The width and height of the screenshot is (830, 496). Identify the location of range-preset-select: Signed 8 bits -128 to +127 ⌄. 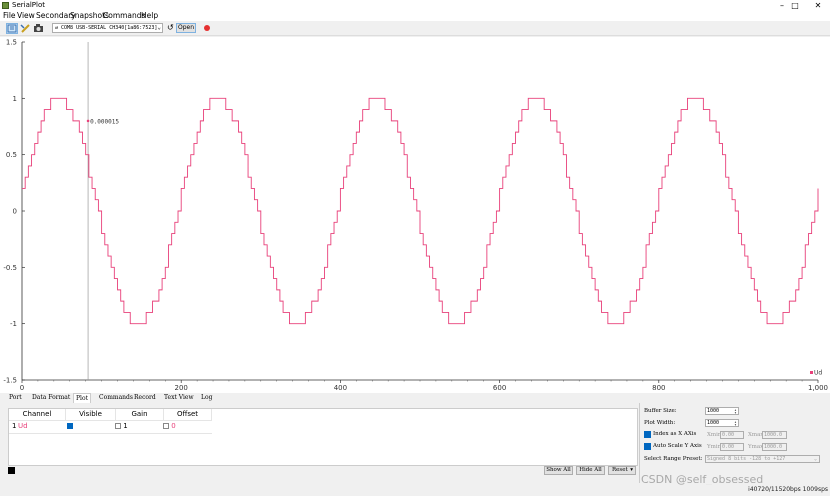
(762, 459).